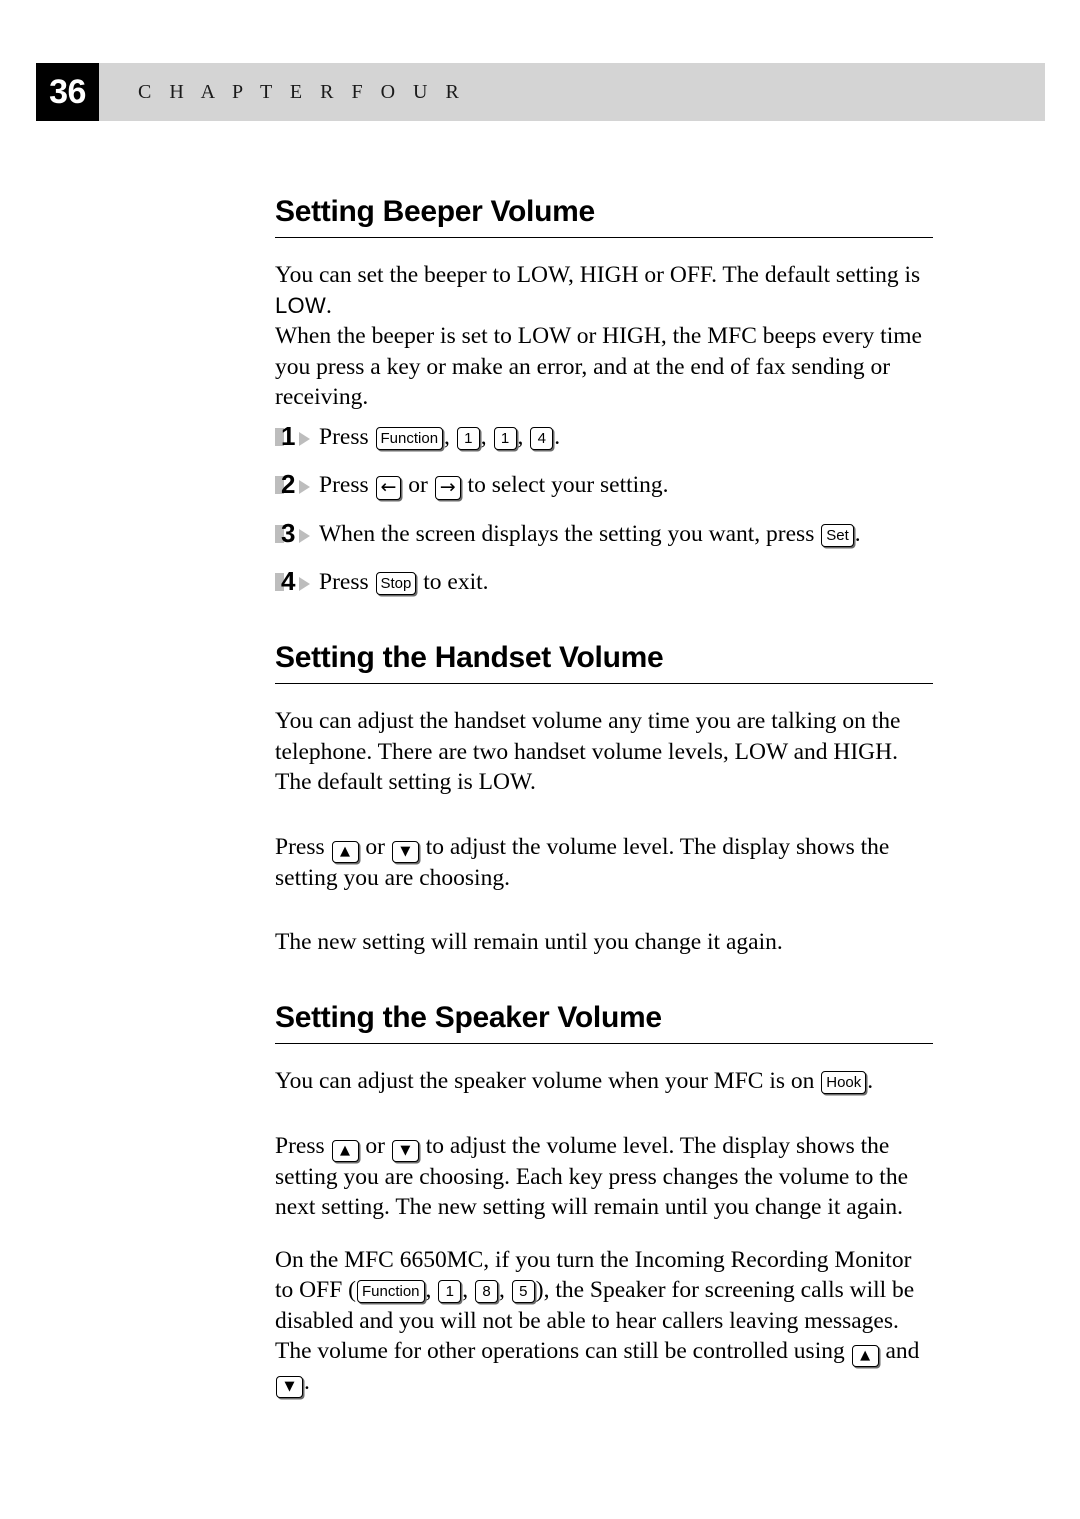 The height and width of the screenshot is (1519, 1080). Describe the element at coordinates (329, 305) in the screenshot. I see `beeper-intro-text-2: .` at that location.